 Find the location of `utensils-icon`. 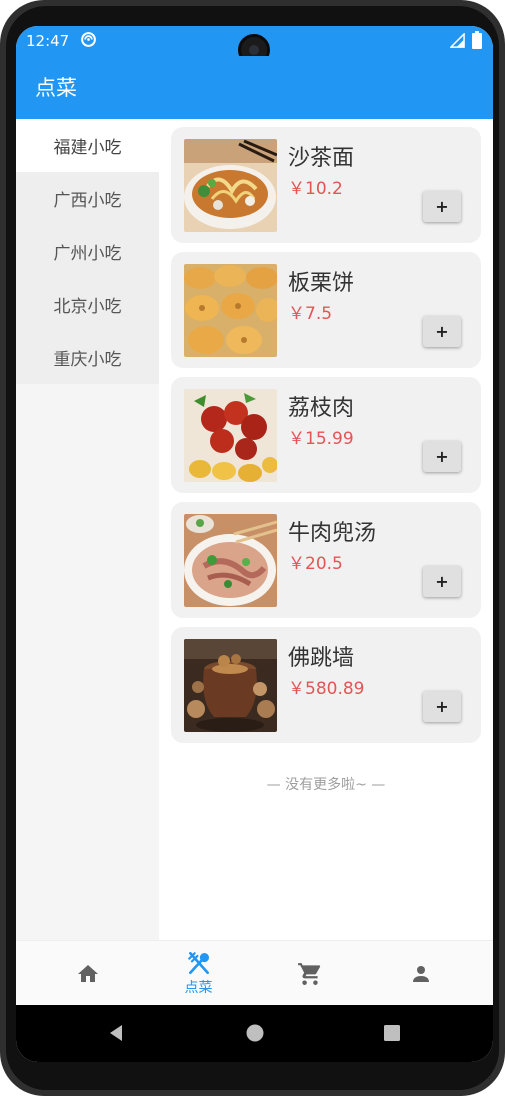

utensils-icon is located at coordinates (198, 963).